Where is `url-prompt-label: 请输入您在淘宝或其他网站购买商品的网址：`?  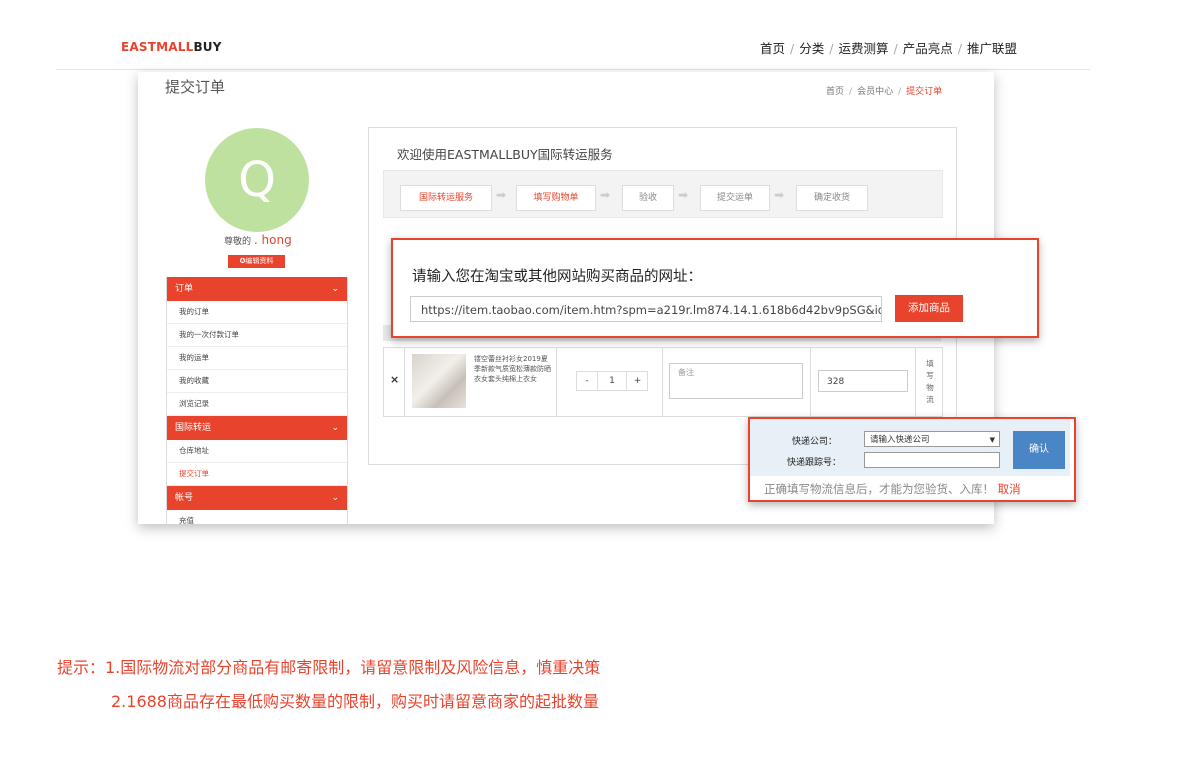 url-prompt-label: 请输入您在淘宝或其他网站购买商品的网址： is located at coordinates (557, 277).